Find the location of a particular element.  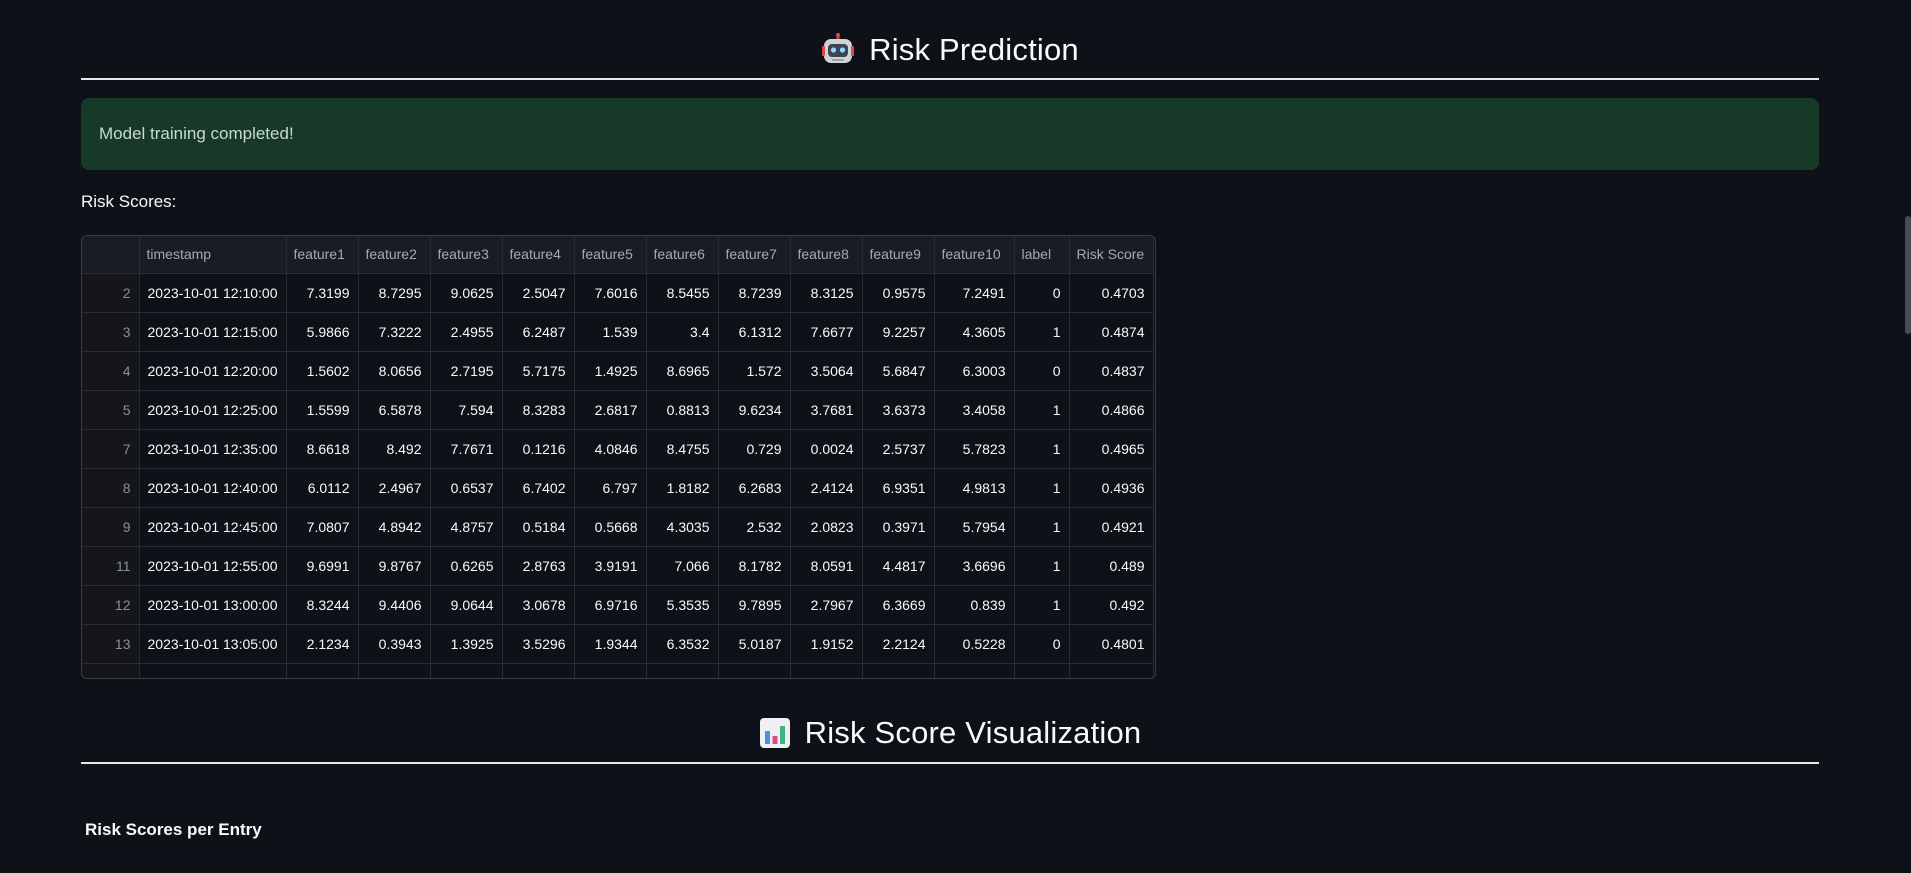

table-cell: 6.2120 is located at coordinates (538, 670).